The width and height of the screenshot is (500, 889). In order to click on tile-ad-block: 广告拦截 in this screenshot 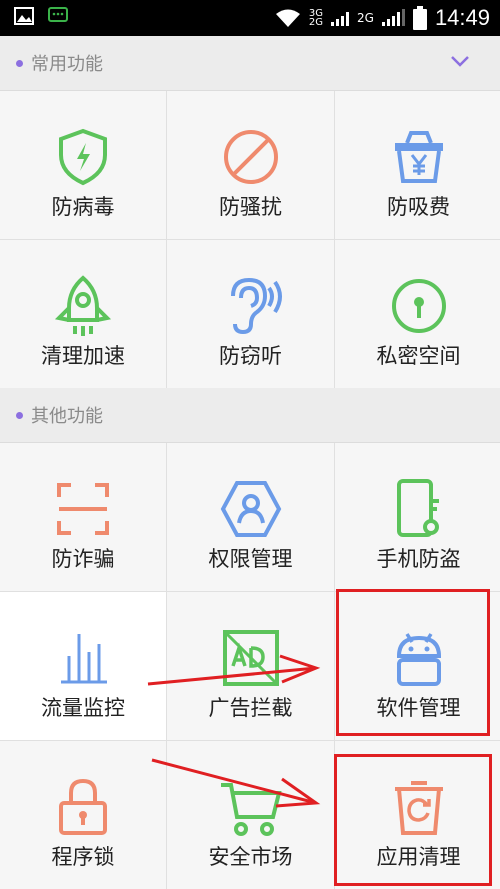, I will do `click(250, 666)`.